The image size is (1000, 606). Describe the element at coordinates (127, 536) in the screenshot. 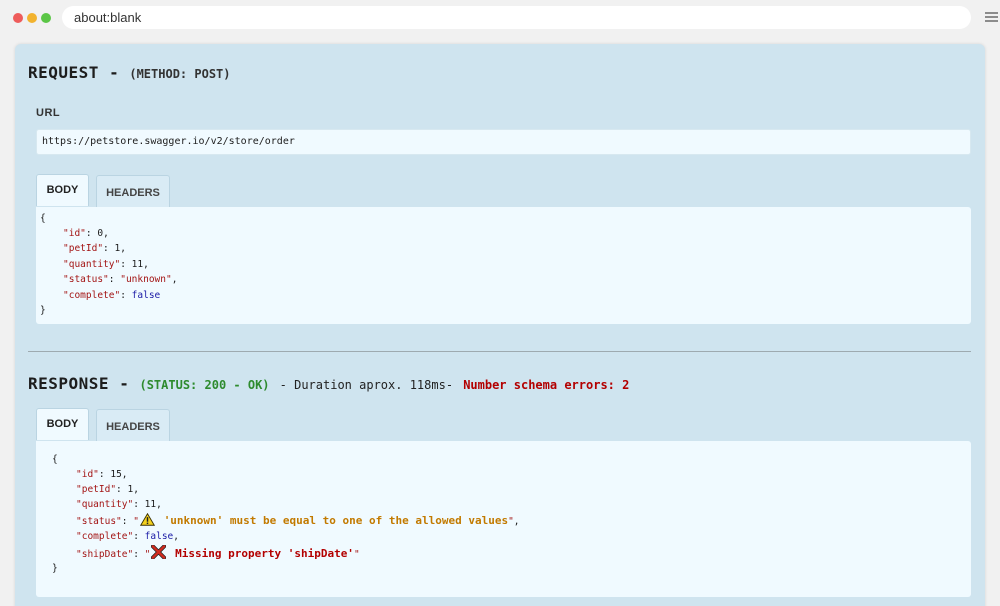

I see `json-line: "complete": false,` at that location.